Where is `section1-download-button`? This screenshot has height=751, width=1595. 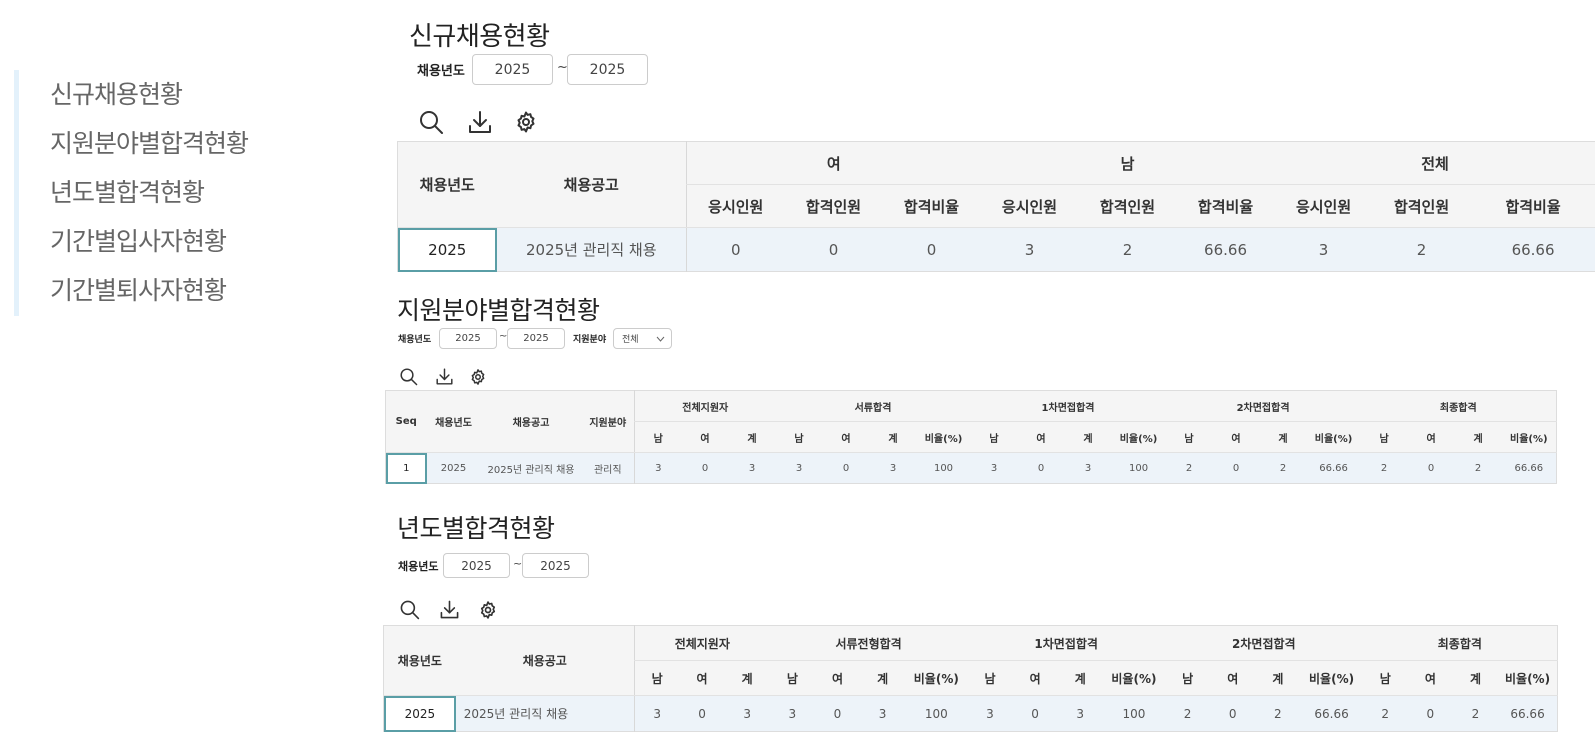
section1-download-button is located at coordinates (480, 122).